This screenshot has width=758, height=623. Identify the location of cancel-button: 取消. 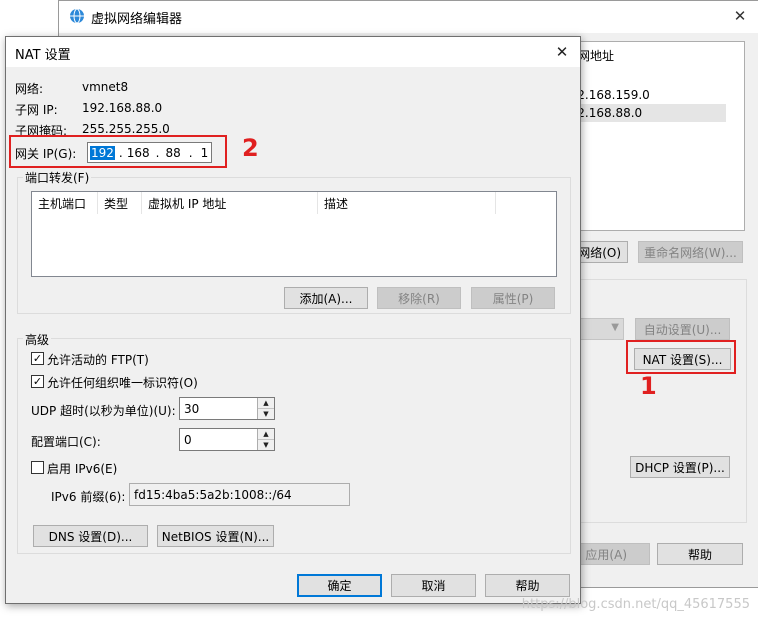
(433, 585).